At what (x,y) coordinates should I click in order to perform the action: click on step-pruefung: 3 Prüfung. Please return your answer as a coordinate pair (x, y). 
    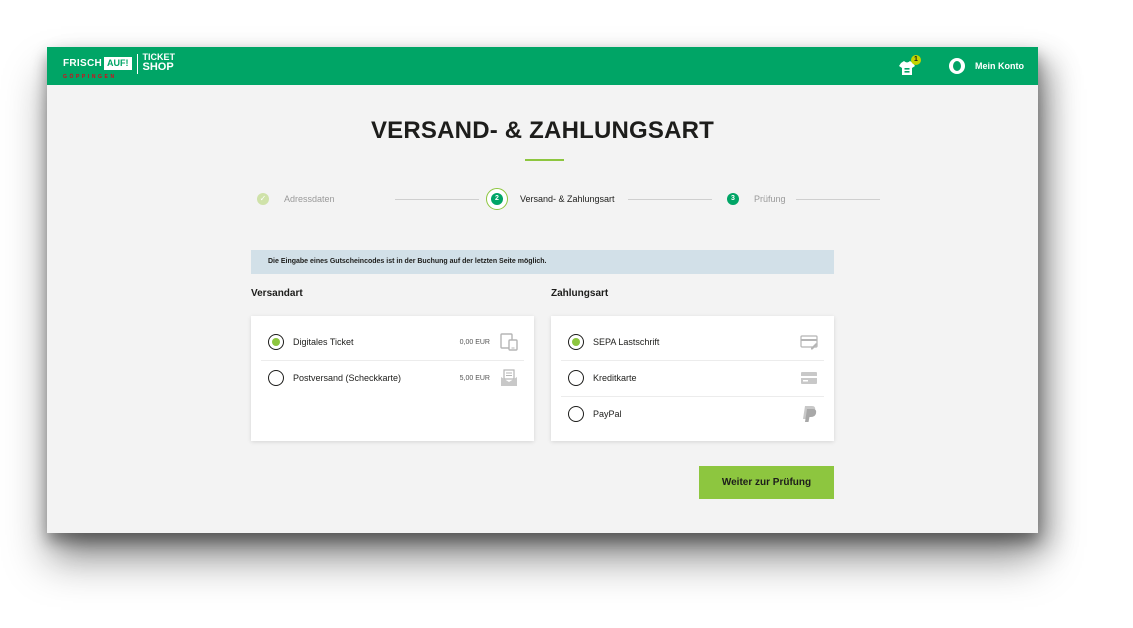
    Looking at the image, I should click on (756, 199).